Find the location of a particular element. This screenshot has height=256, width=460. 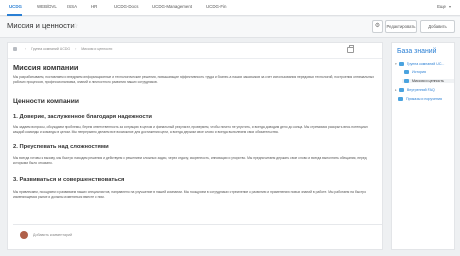

settings-button: ⚙ is located at coordinates (377, 26).